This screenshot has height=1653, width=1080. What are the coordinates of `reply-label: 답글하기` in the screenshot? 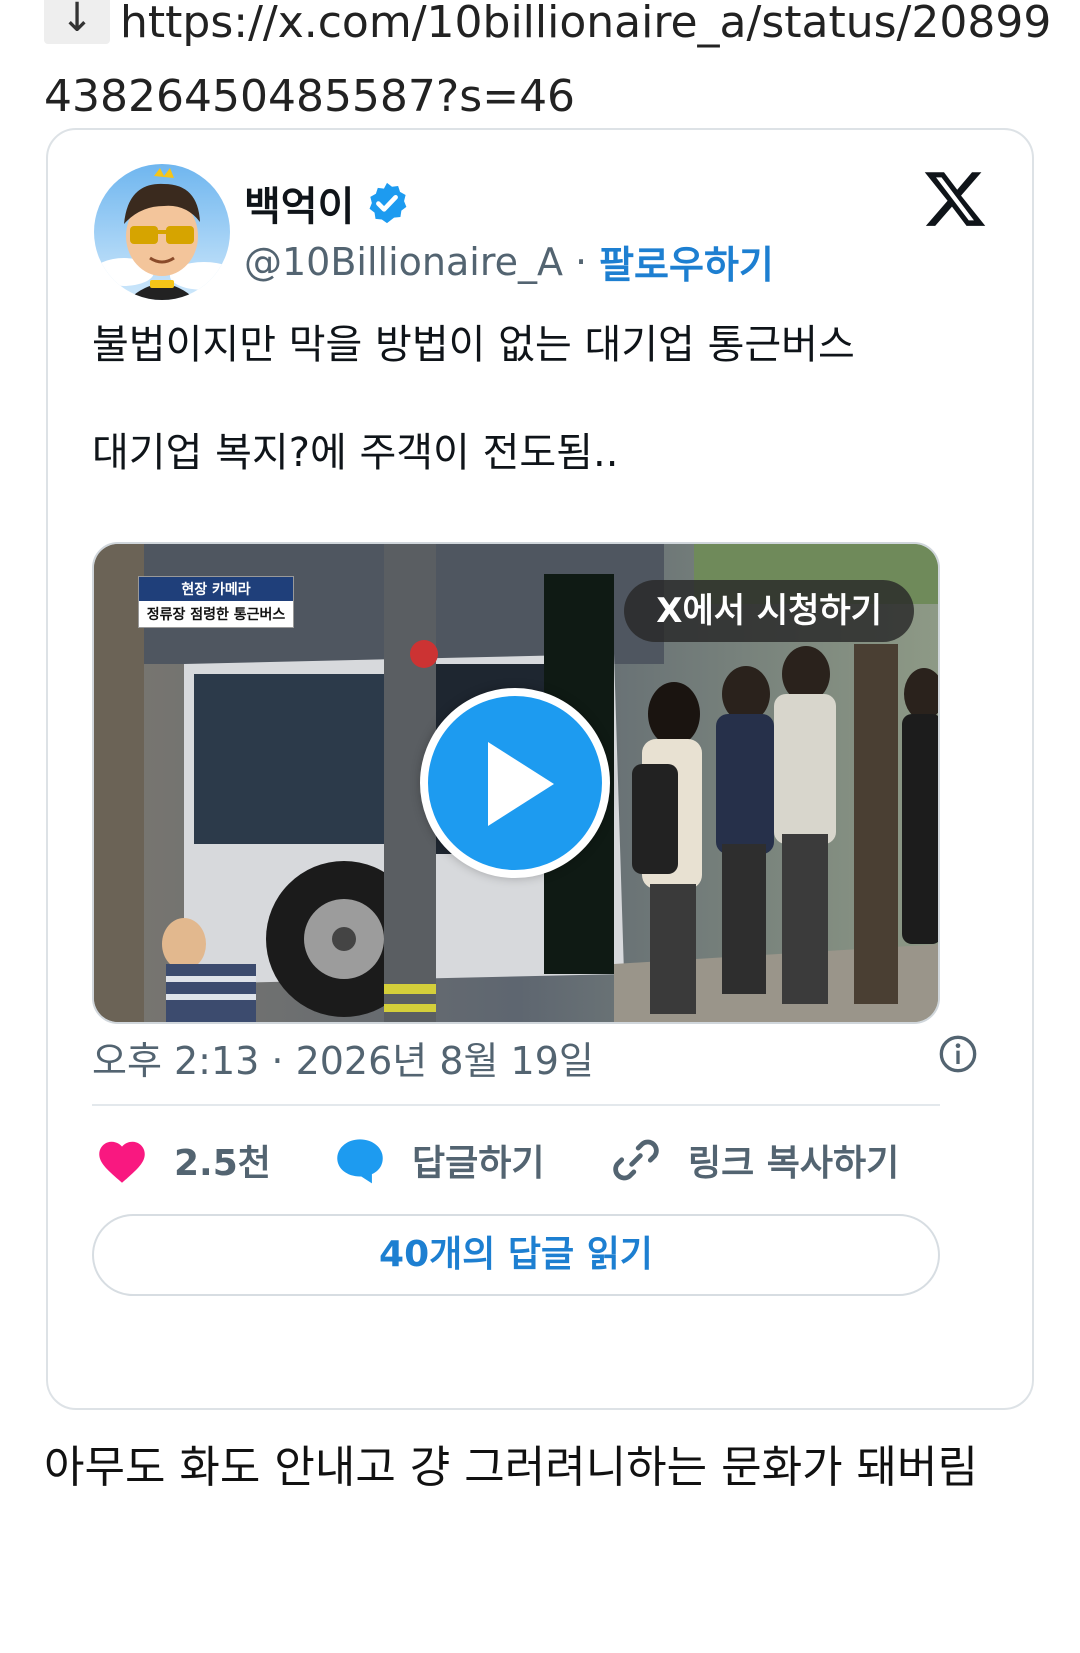 It's located at (478, 1163).